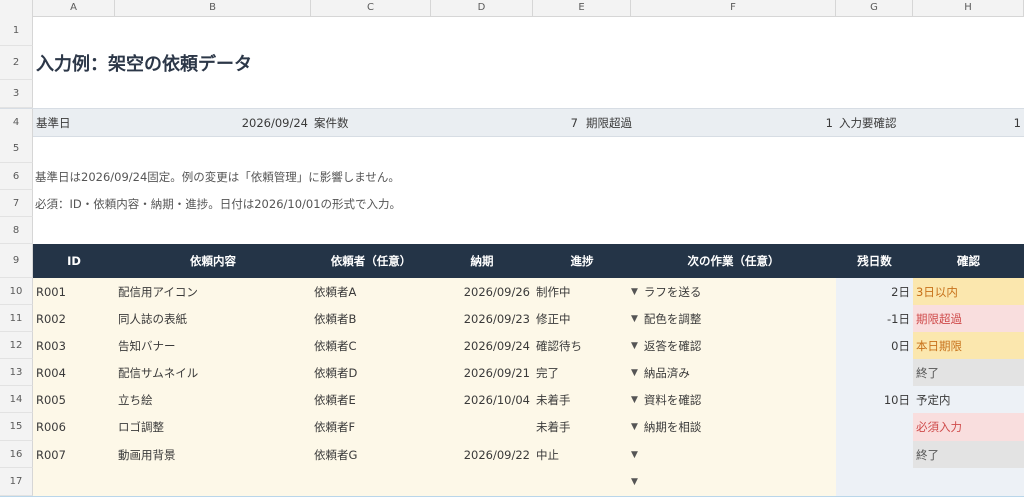 The height and width of the screenshot is (497, 1024). What do you see at coordinates (16, 230) in the screenshot?
I see `row-number: 8` at bounding box center [16, 230].